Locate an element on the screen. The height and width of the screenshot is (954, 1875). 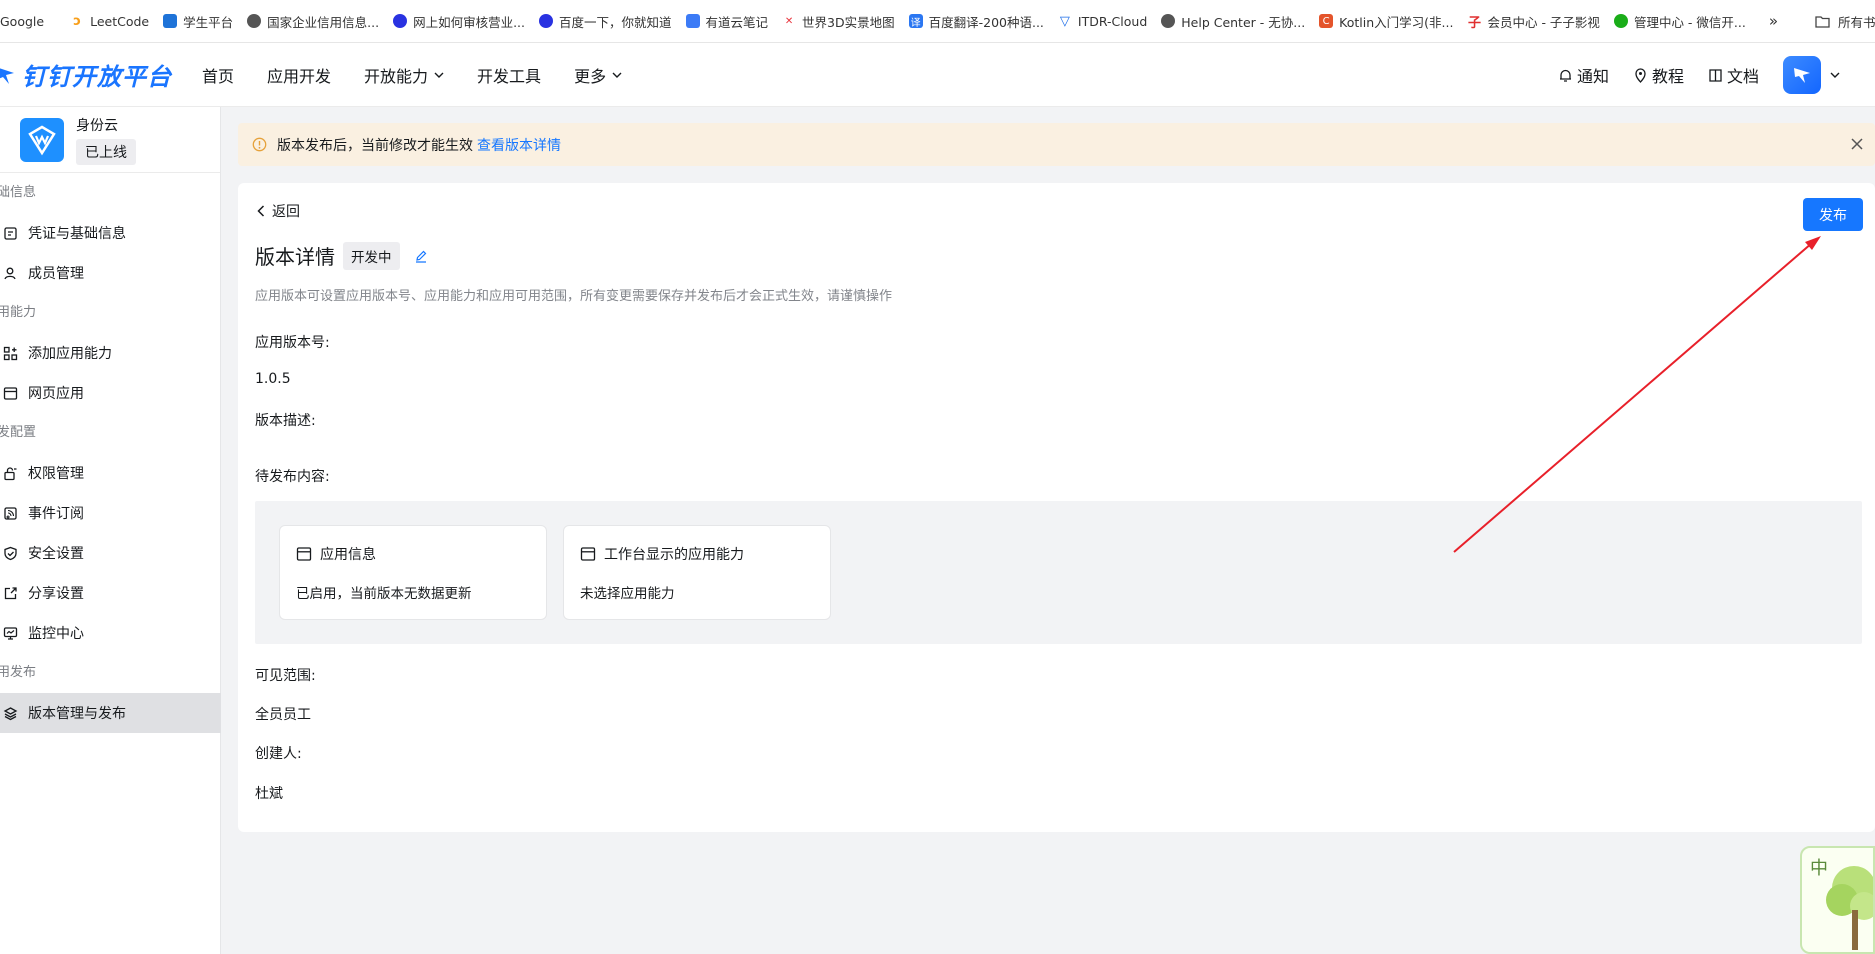
sidebar-item-label: 事件订阅 is located at coordinates (56, 514).